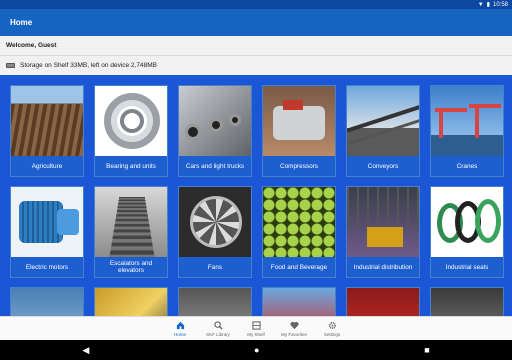  I want to click on nav-settings: Settings, so click(332, 329).